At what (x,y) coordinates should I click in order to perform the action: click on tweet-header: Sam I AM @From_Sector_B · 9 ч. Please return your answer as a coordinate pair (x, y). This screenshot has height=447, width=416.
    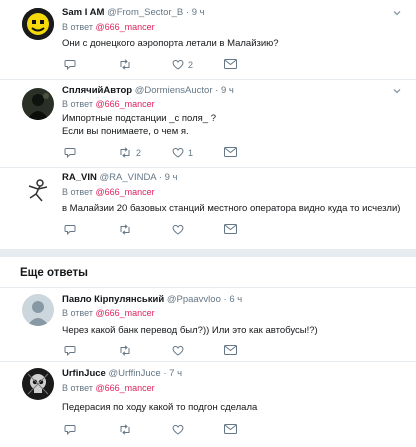
    Looking at the image, I should click on (133, 12).